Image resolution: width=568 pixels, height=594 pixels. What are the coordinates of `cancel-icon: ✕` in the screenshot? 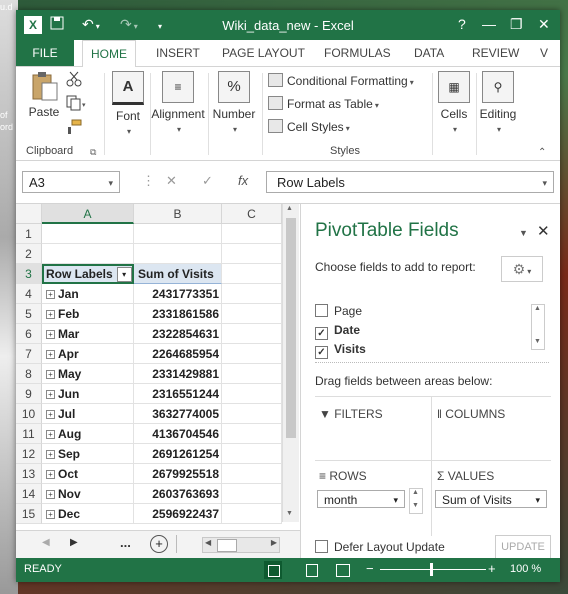 It's located at (171, 181).